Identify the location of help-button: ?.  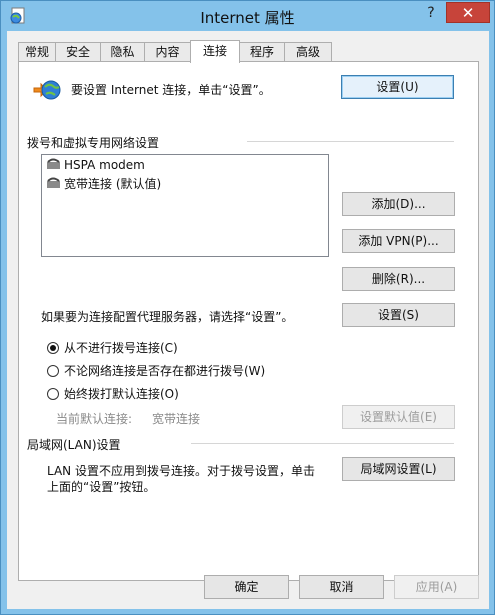
(431, 13).